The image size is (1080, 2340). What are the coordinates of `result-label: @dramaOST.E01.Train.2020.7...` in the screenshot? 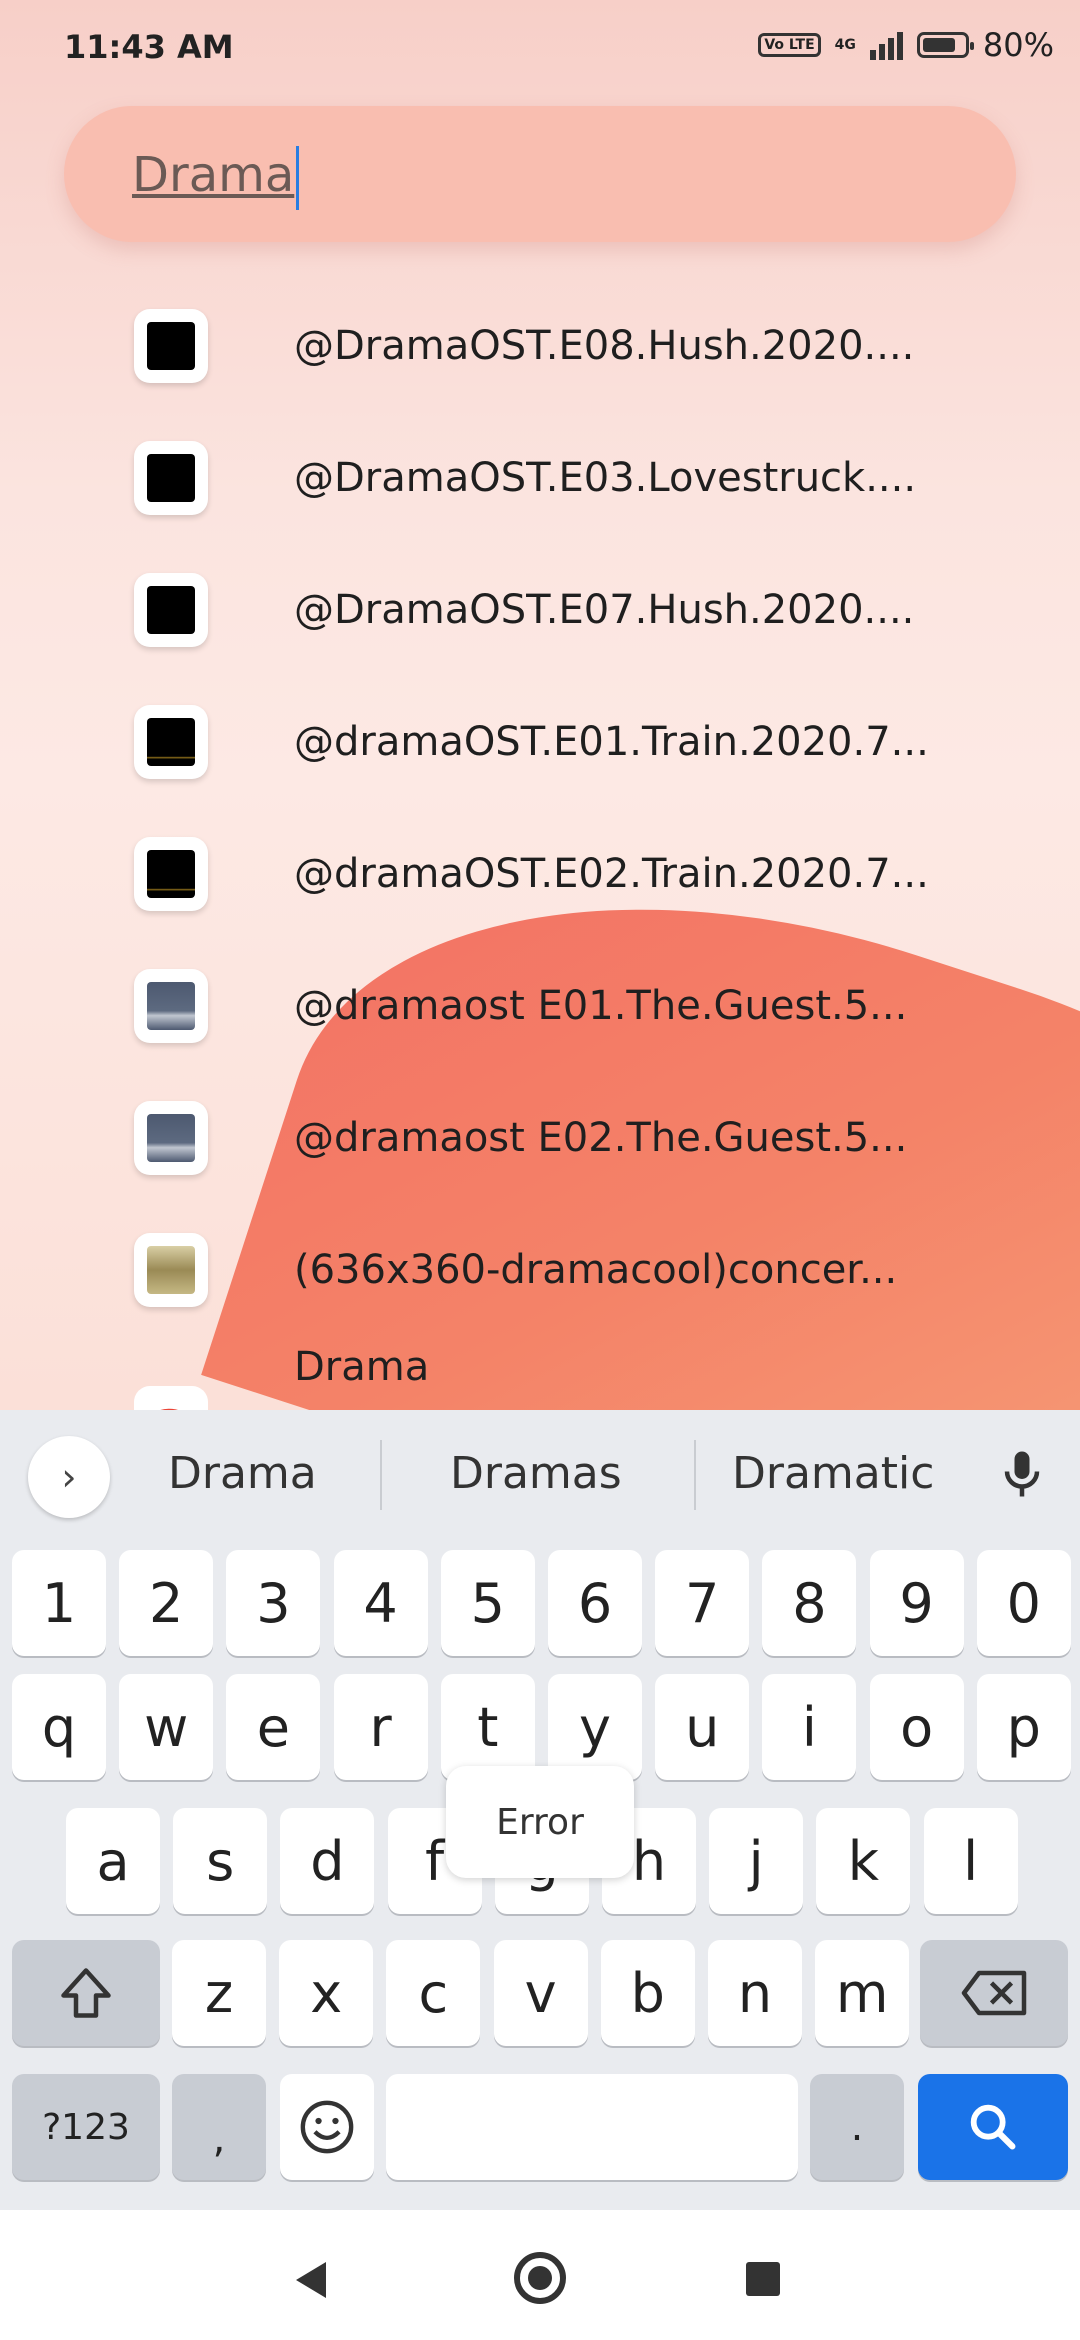 It's located at (611, 742).